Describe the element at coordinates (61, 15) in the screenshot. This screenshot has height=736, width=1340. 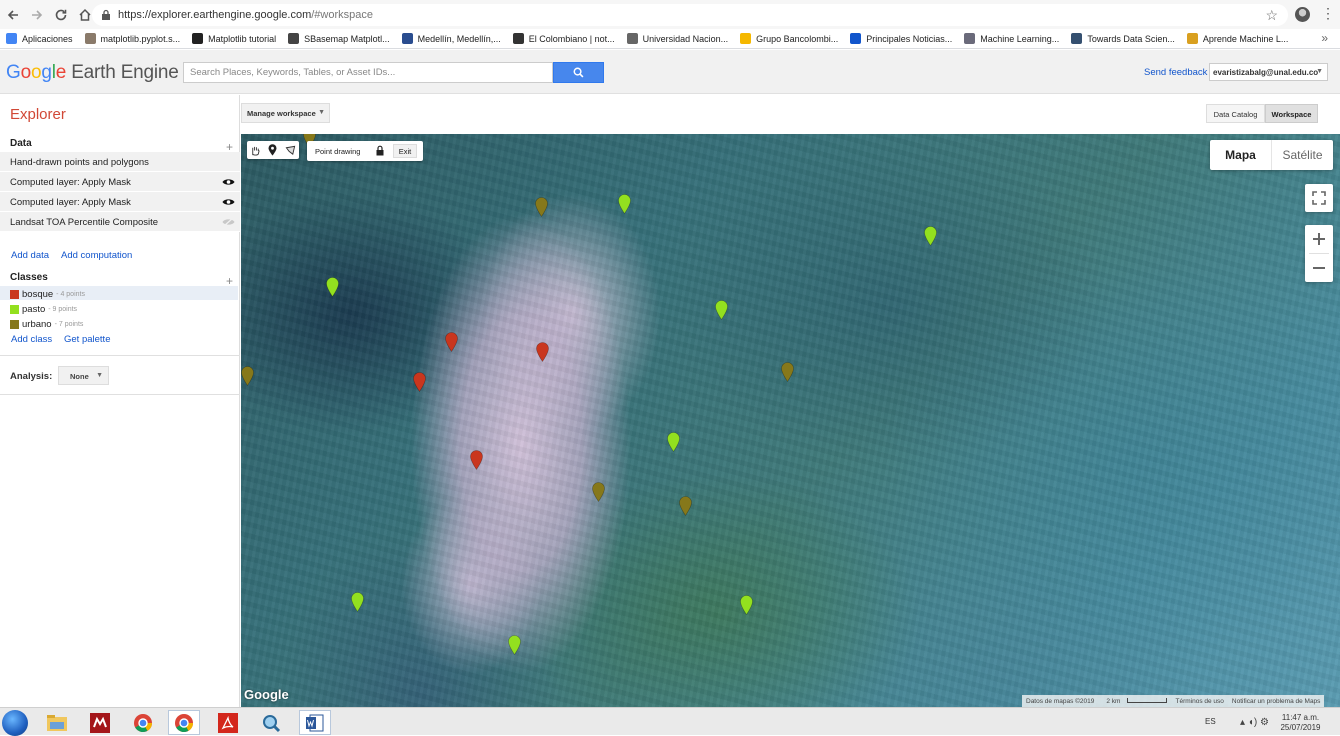
I see `reload-icon` at that location.